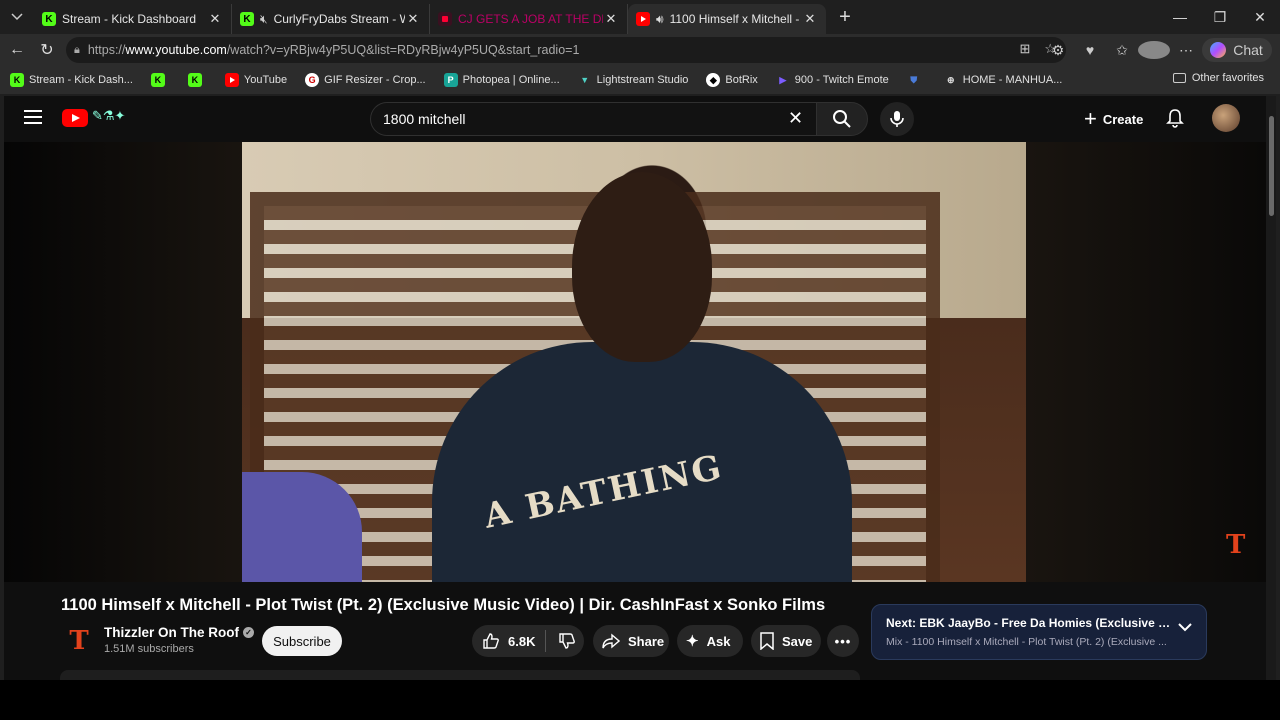 The image size is (1280, 720). What do you see at coordinates (950, 79) in the screenshot?
I see `globe-icon: ⊕` at bounding box center [950, 79].